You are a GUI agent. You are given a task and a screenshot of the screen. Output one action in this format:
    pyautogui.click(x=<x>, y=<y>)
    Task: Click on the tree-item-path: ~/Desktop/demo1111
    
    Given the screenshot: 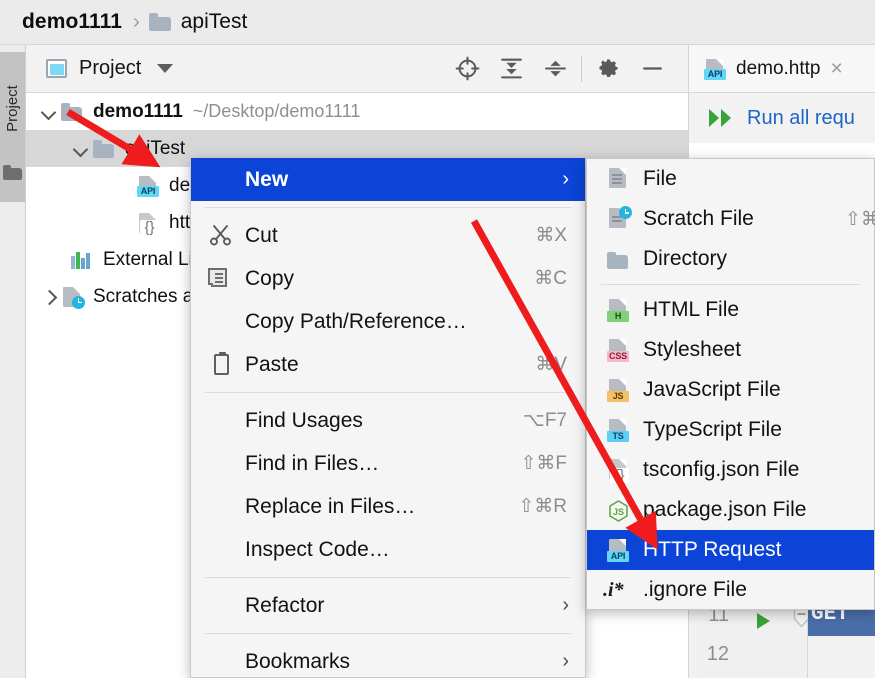 What is the action you would take?
    pyautogui.click(x=276, y=111)
    